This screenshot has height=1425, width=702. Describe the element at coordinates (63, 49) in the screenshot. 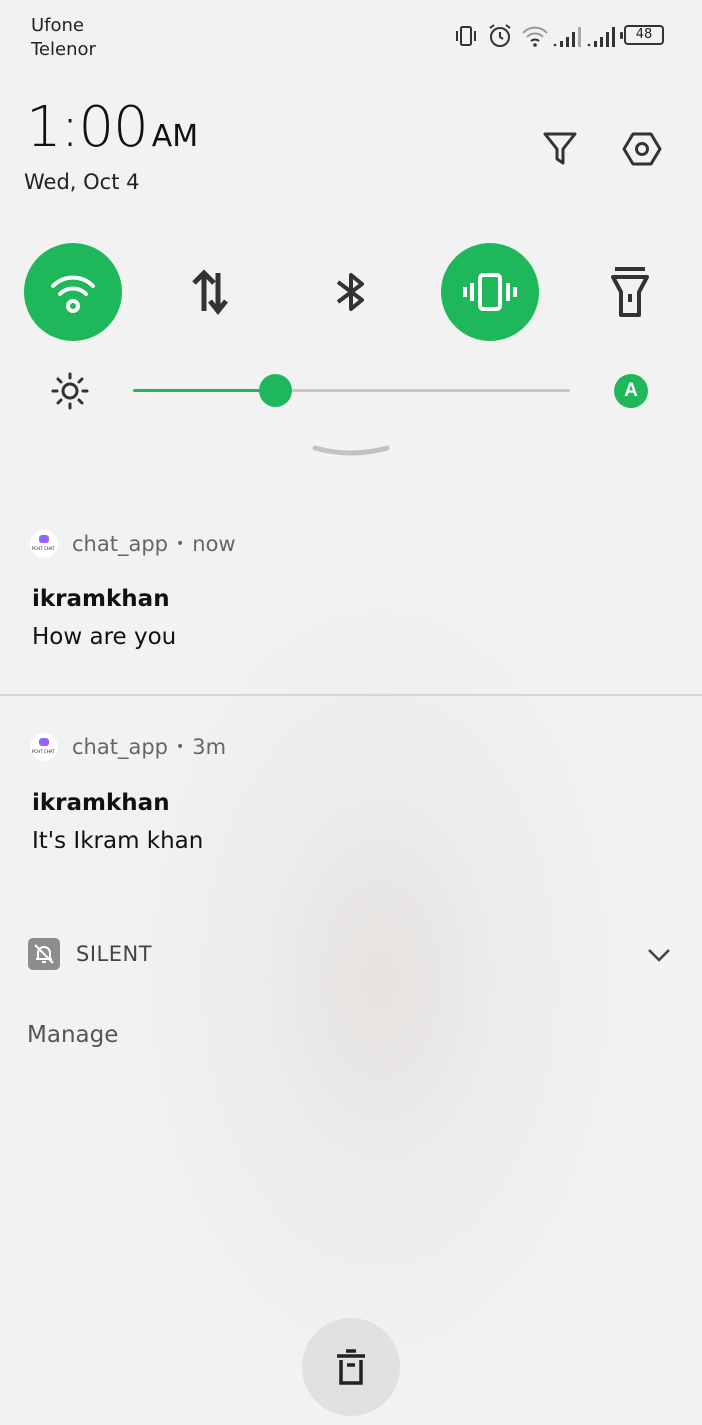

I see `carrier-2: Telenor` at that location.